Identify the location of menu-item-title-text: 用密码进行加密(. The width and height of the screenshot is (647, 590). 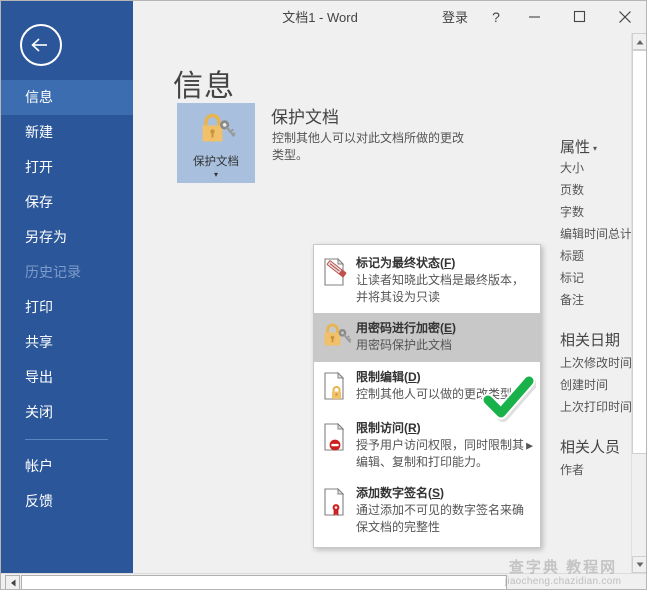
(400, 328).